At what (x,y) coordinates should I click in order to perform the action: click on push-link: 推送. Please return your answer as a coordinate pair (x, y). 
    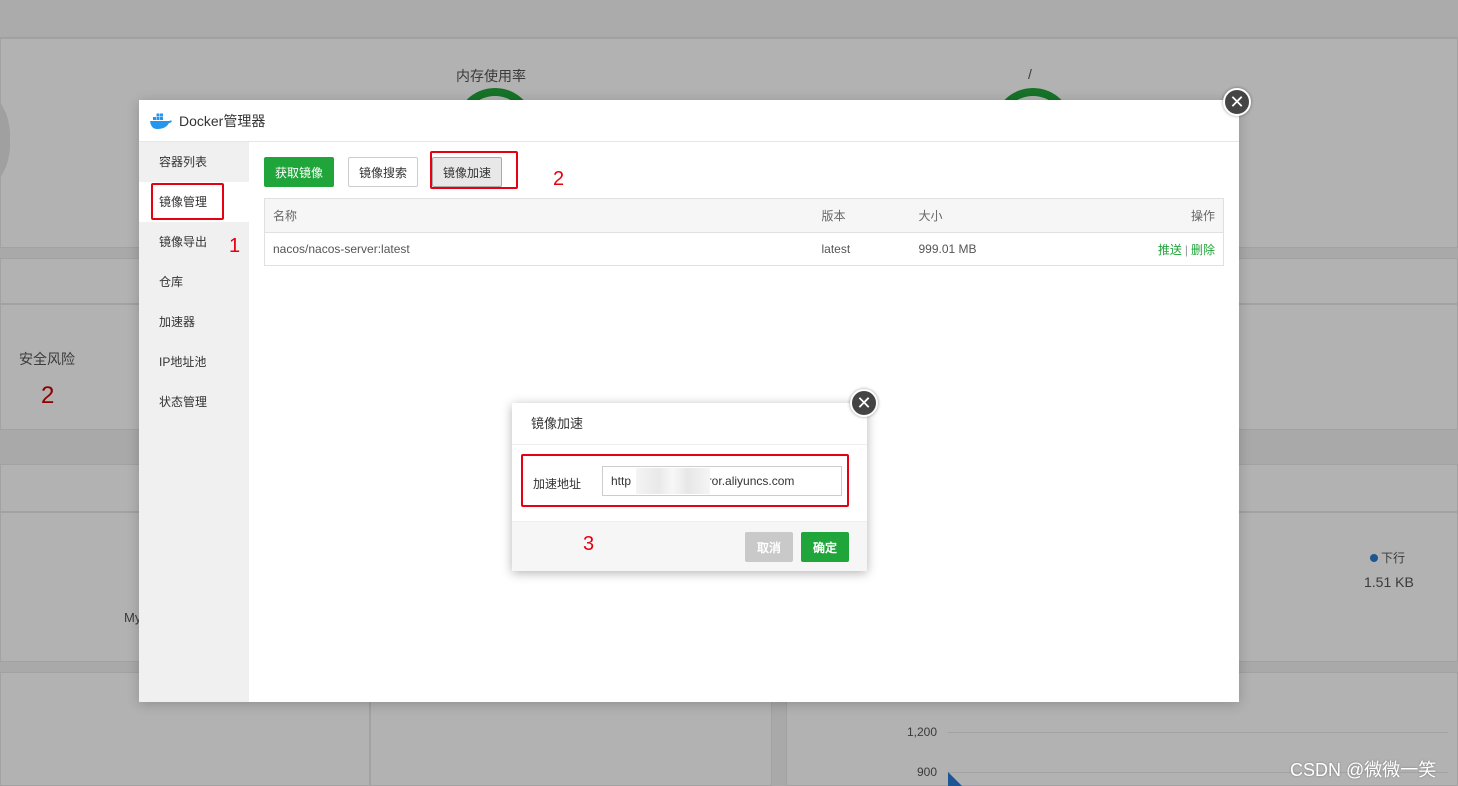
    Looking at the image, I should click on (1170, 250).